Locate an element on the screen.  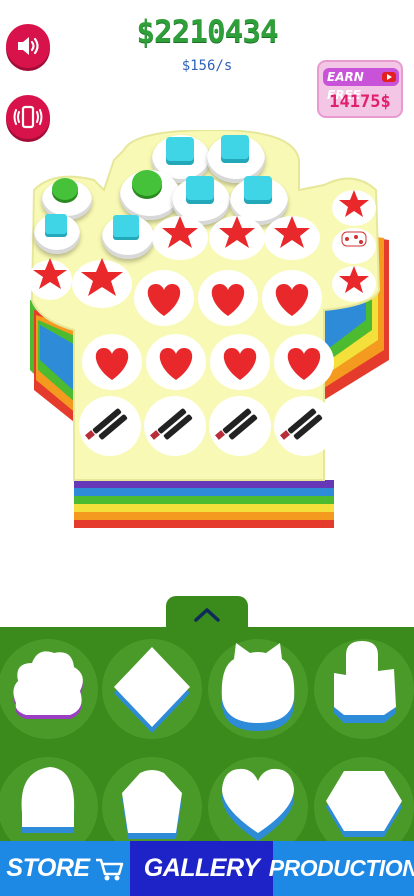
money-counter: $2210434 is located at coordinates (207, 32).